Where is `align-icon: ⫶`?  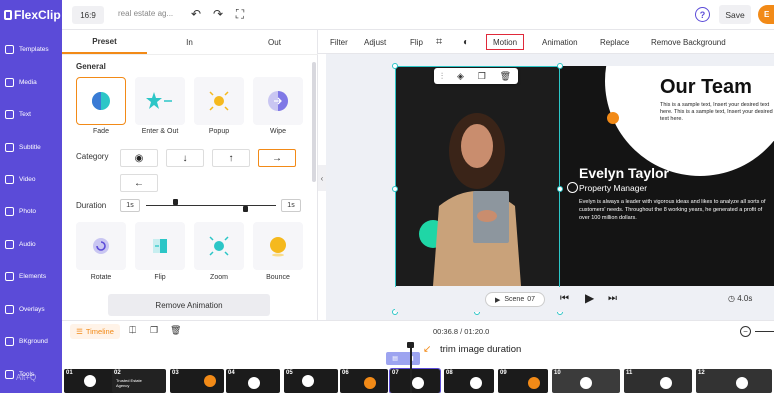 align-icon: ⫶ is located at coordinates (442, 76).